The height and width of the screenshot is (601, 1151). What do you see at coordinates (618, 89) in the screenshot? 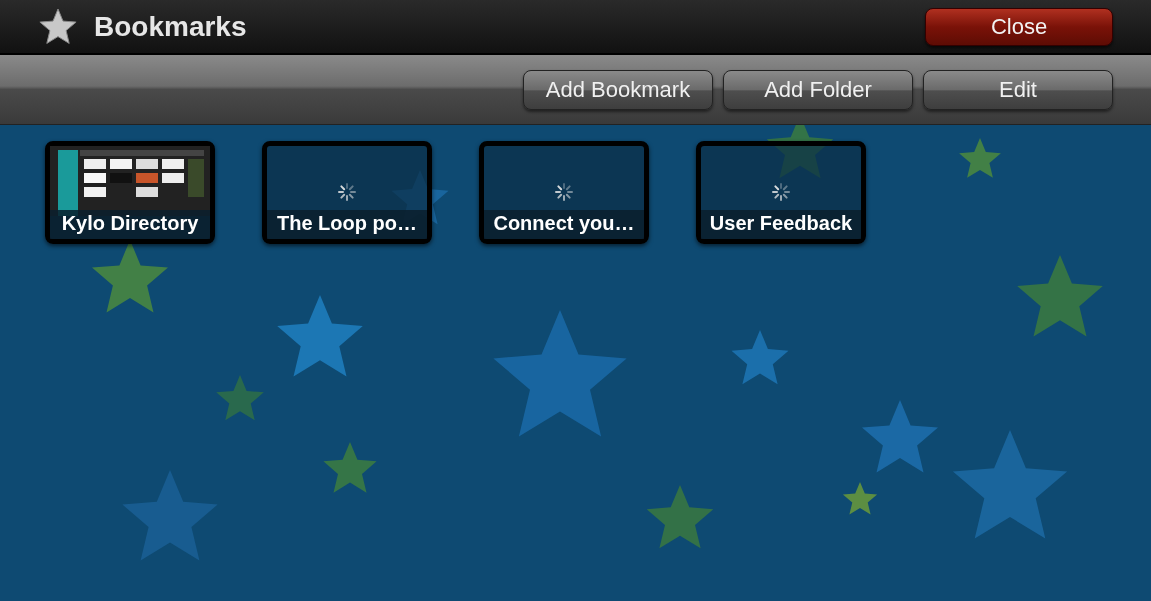
I see `toolbar-button: Add Bookmark` at bounding box center [618, 89].